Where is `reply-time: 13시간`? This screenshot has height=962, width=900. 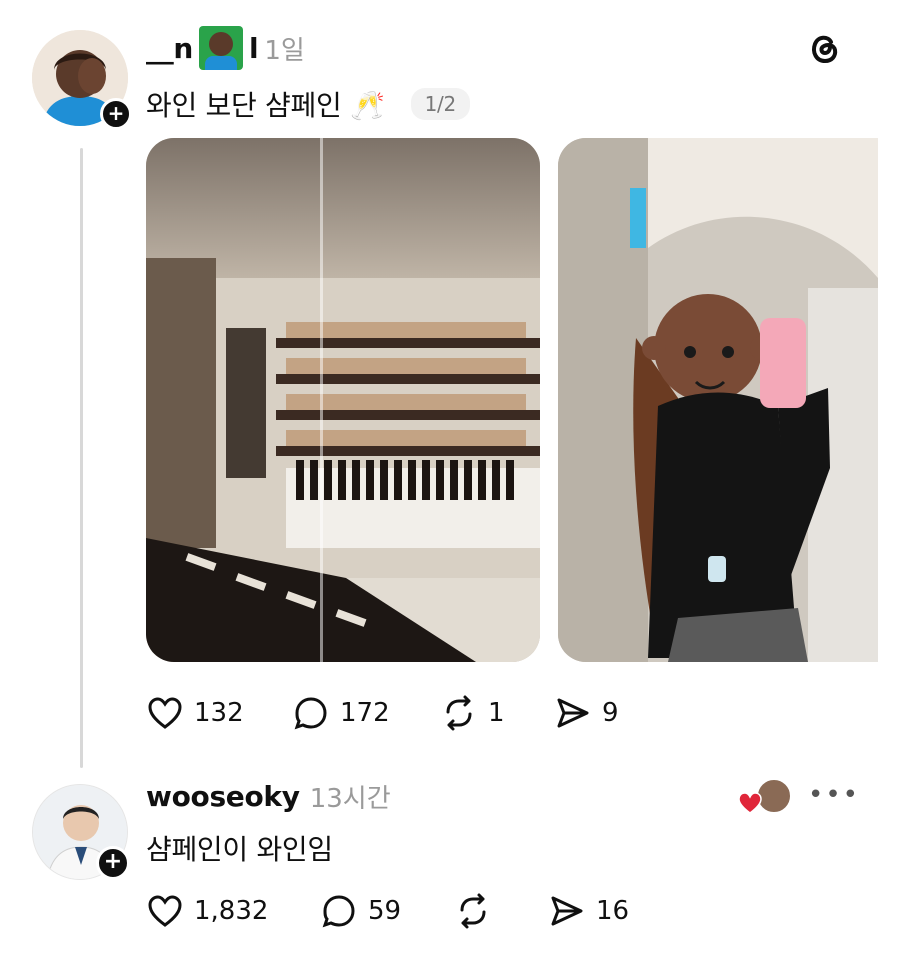
reply-time: 13시간 is located at coordinates (350, 799).